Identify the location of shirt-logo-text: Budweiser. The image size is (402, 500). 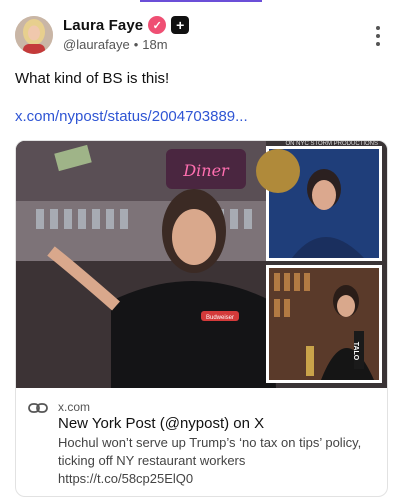
(220, 318).